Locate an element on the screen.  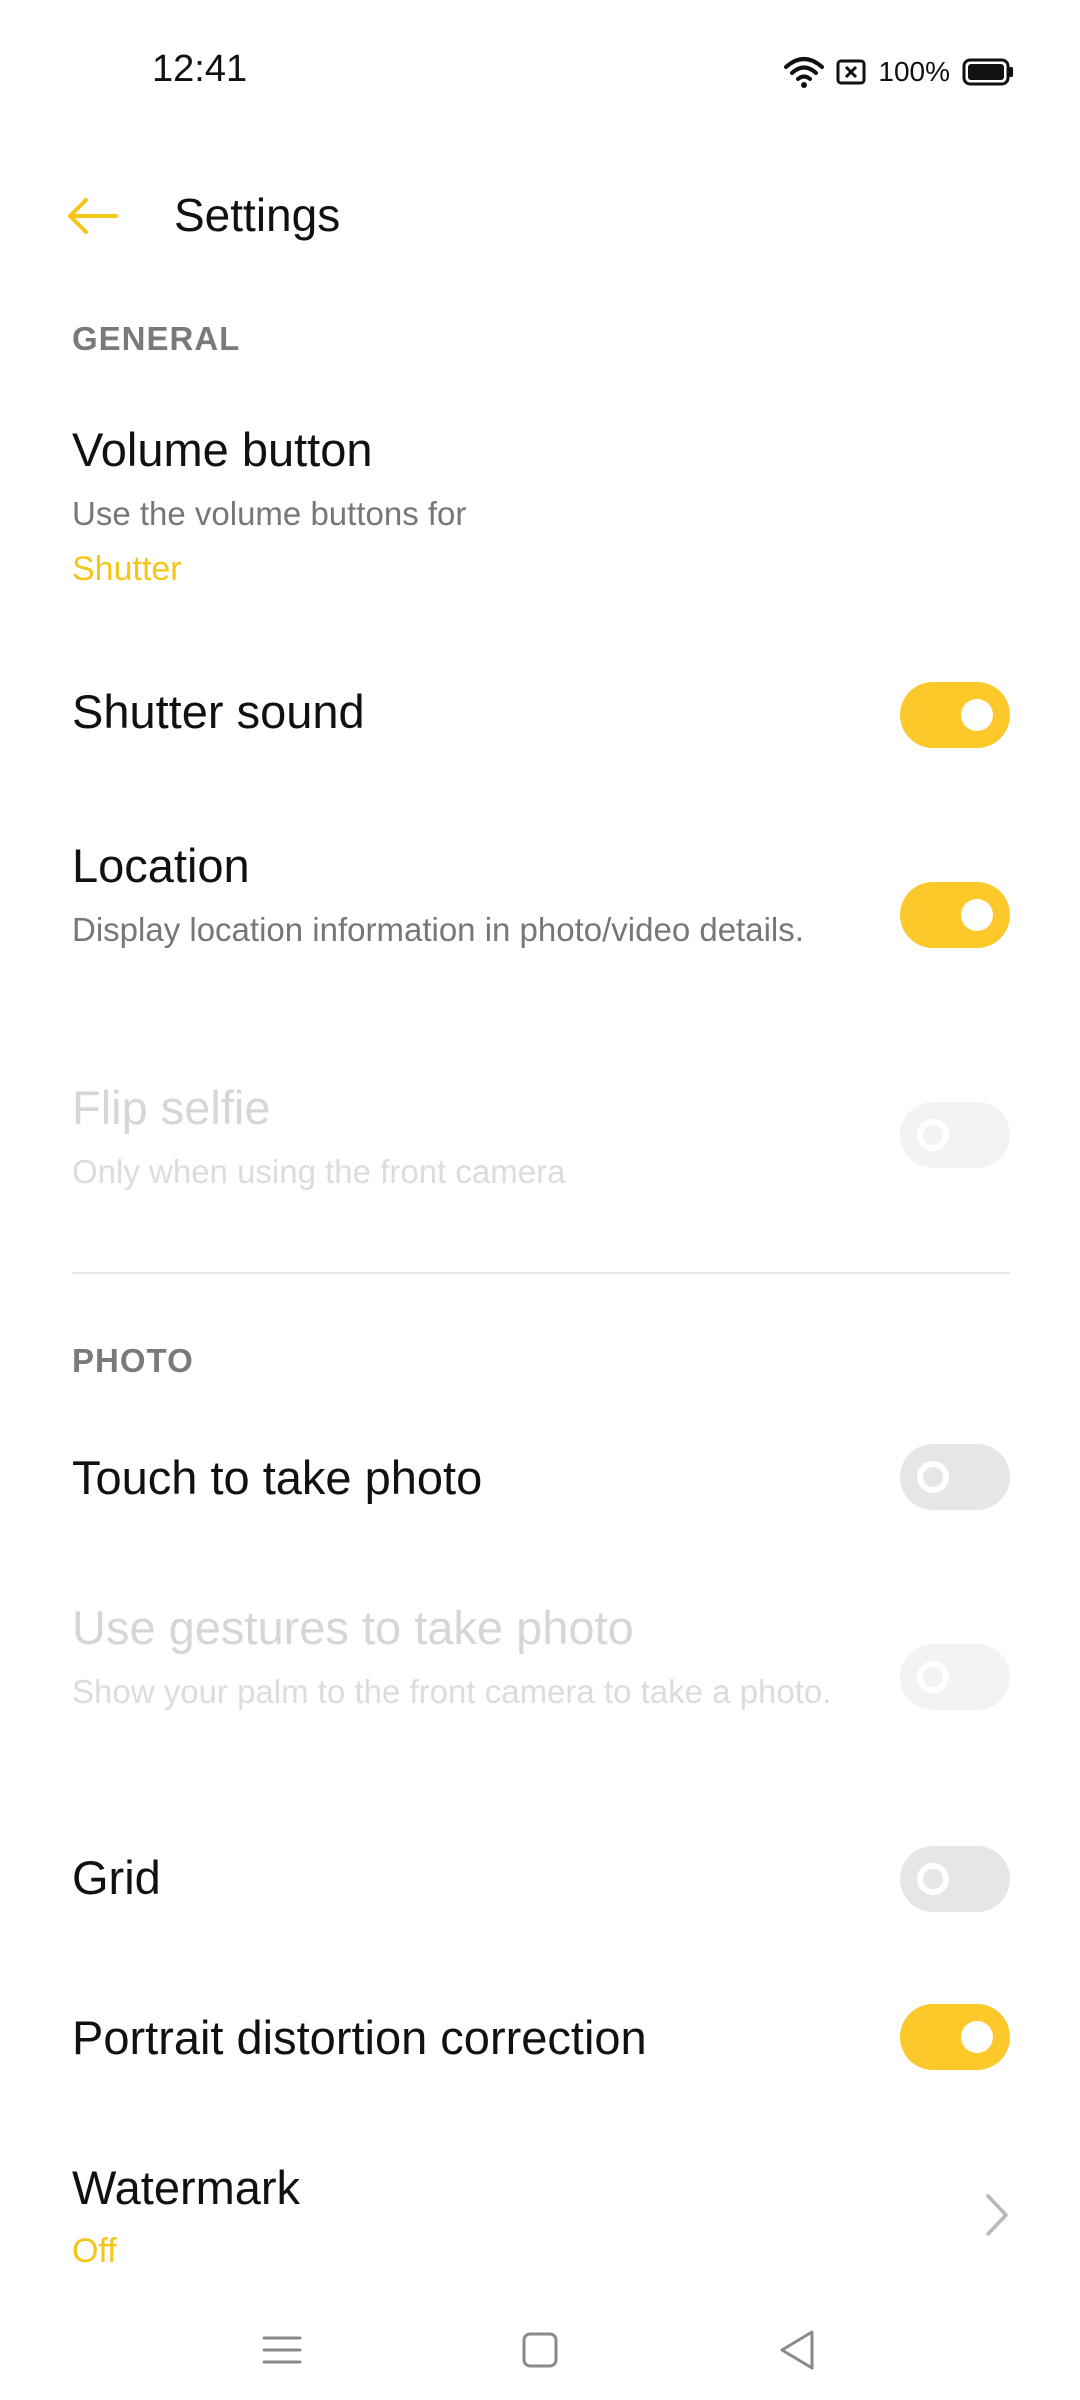
chevron-right-icon is located at coordinates (997, 2215).